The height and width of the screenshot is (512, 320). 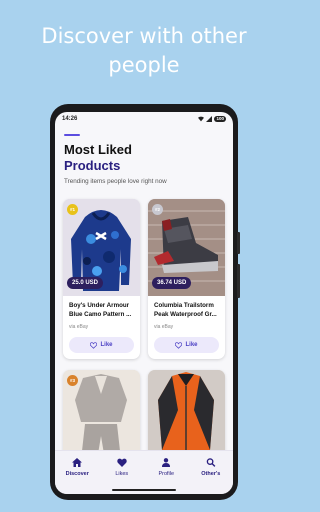 I want to click on headline: Discover with other people, so click(x=144, y=51).